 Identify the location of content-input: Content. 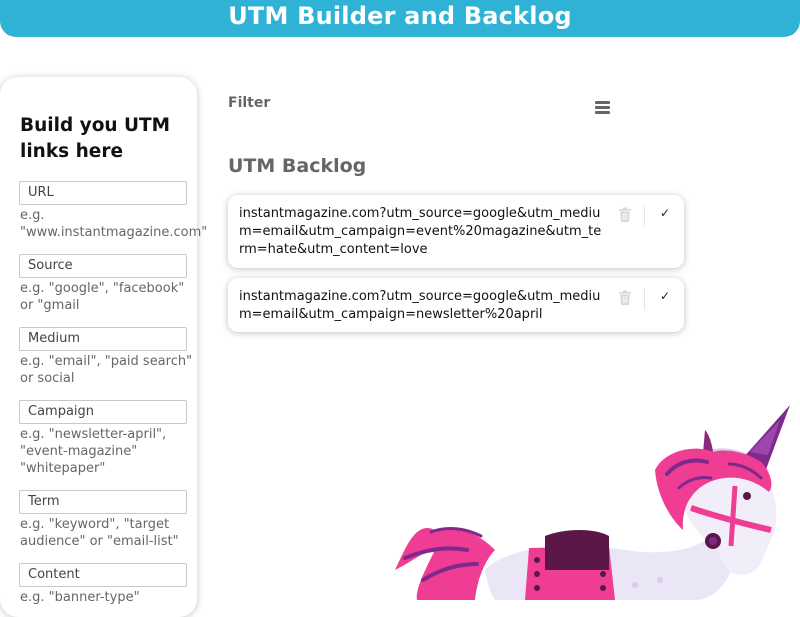
(103, 575).